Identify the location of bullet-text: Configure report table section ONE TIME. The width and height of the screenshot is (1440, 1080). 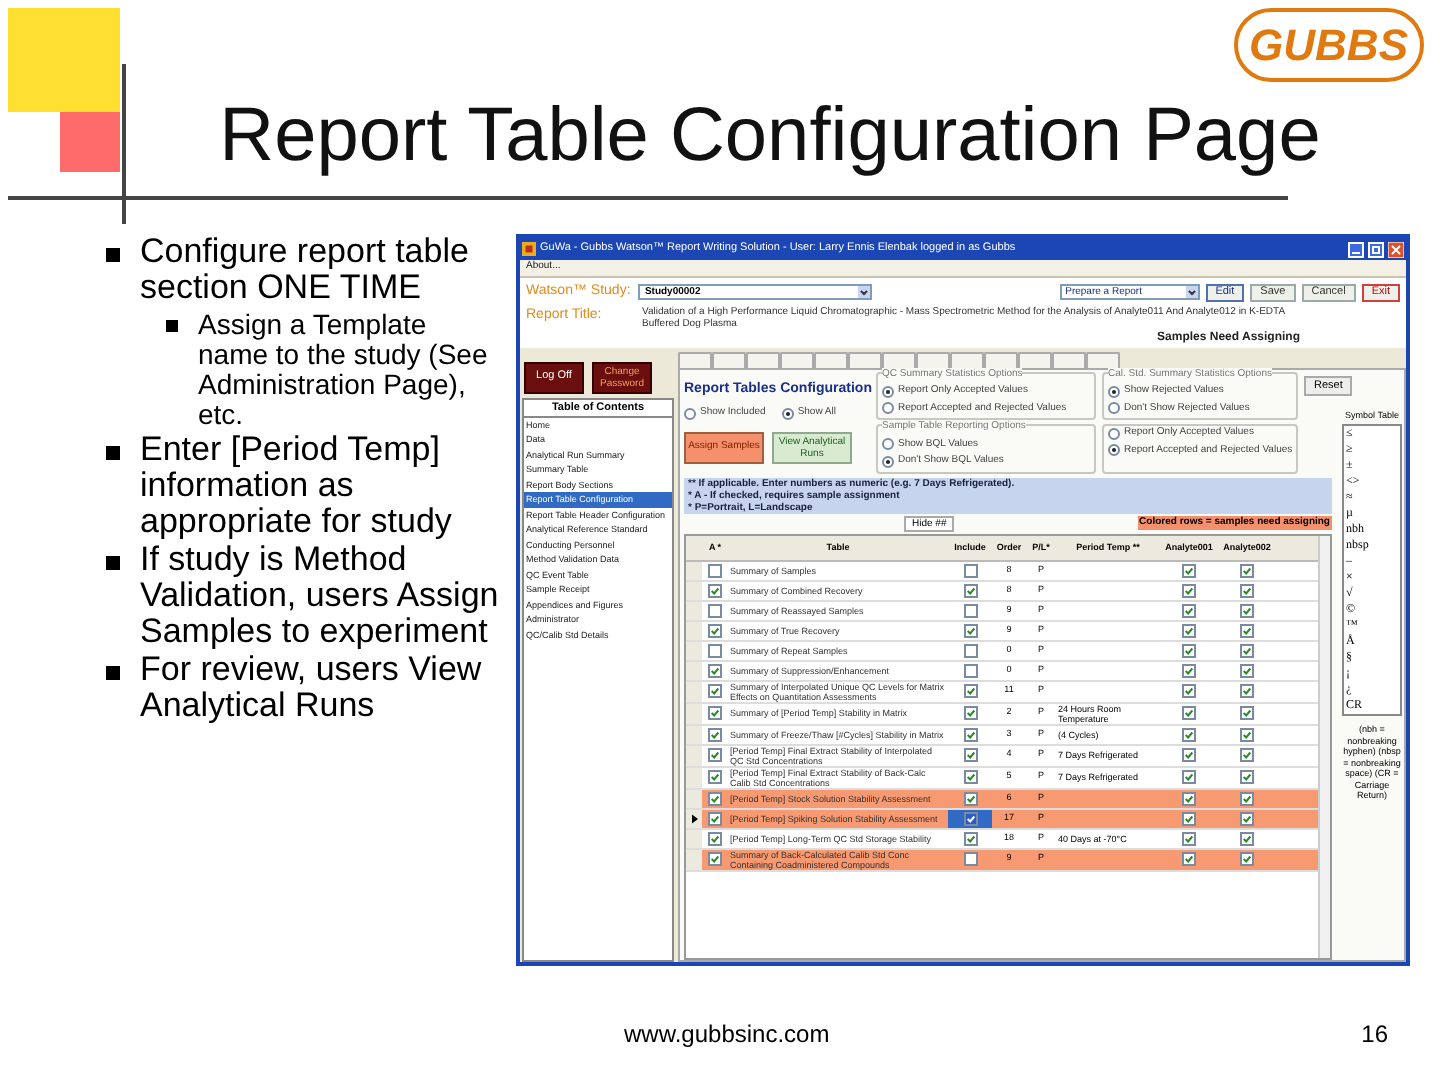
(305, 270).